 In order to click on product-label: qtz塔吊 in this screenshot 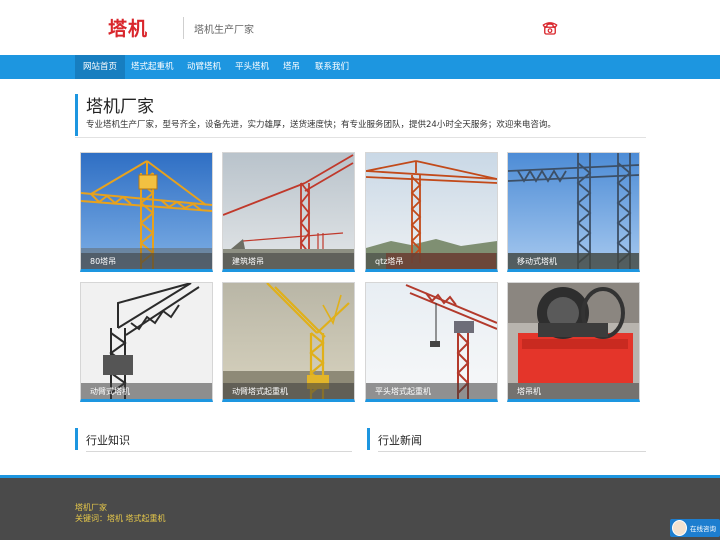, I will do `click(389, 261)`.